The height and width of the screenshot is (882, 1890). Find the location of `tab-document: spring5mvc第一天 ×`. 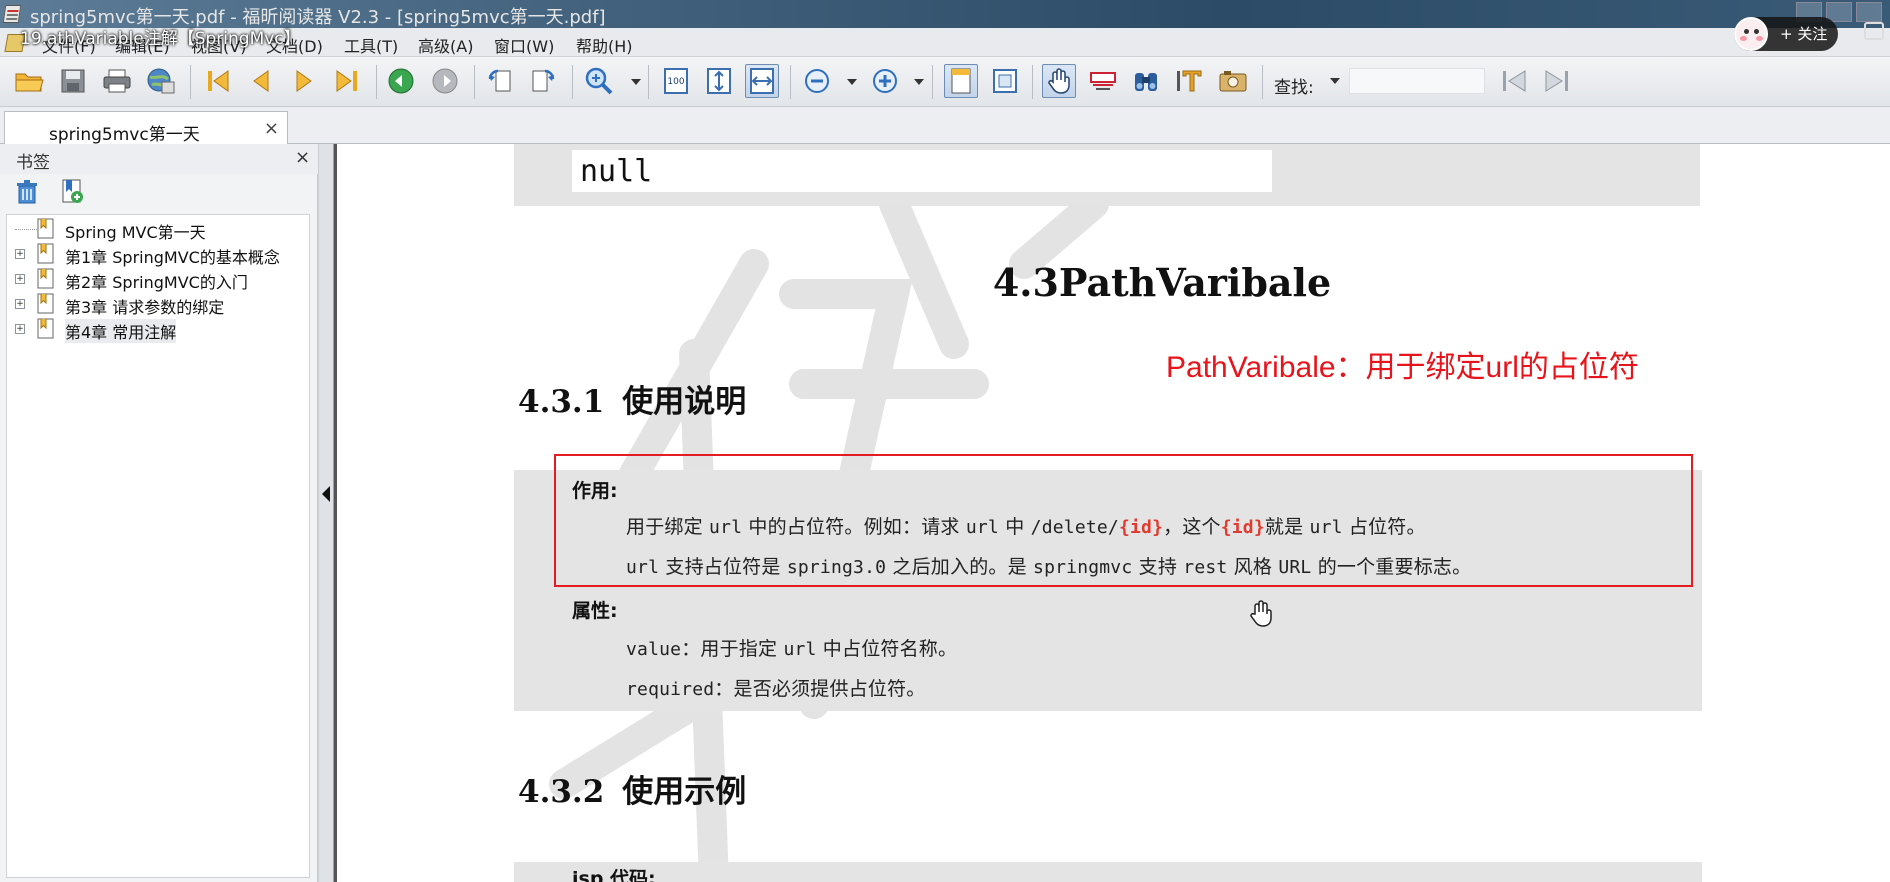

tab-document: spring5mvc第一天 × is located at coordinates (146, 128).